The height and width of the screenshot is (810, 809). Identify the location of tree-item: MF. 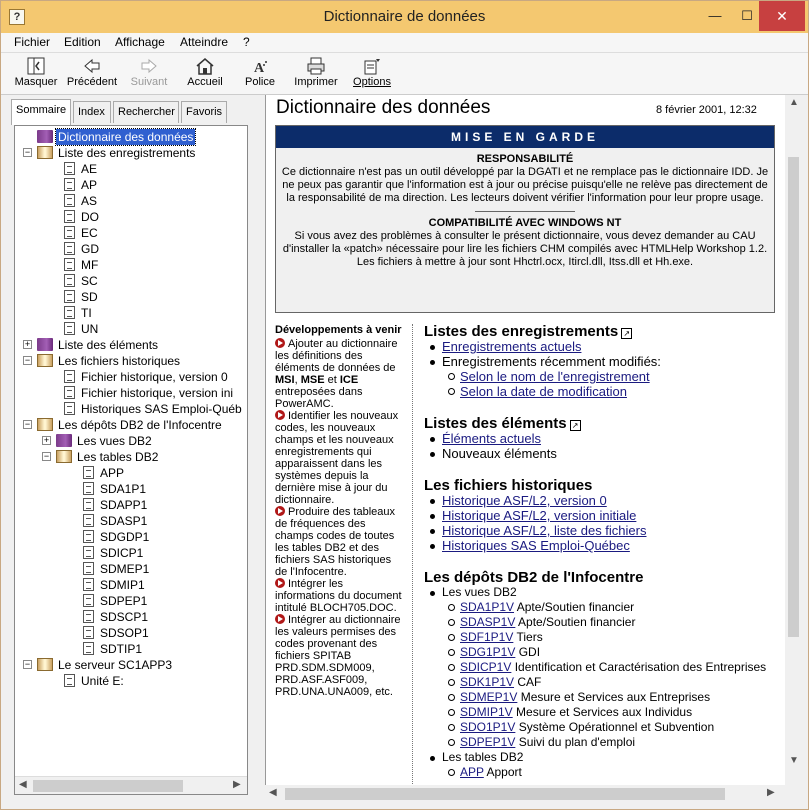
(131, 265).